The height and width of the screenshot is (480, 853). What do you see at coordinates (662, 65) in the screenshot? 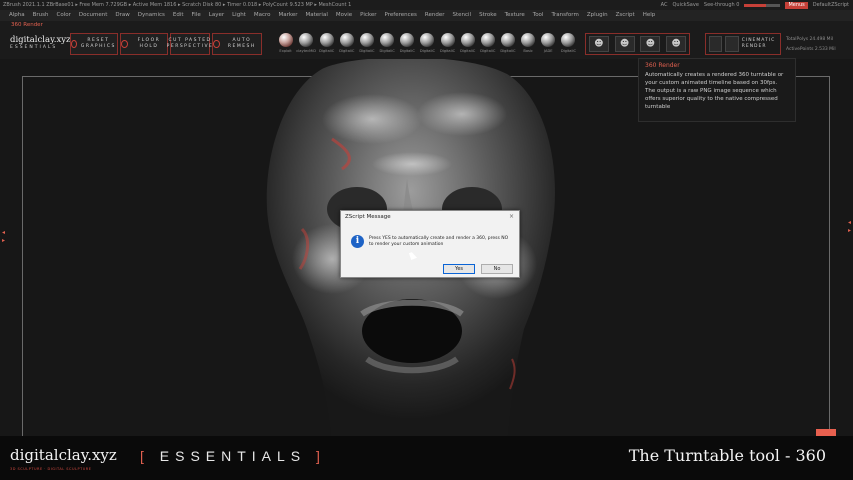
I see `tooltip-title: 360 Render` at bounding box center [662, 65].